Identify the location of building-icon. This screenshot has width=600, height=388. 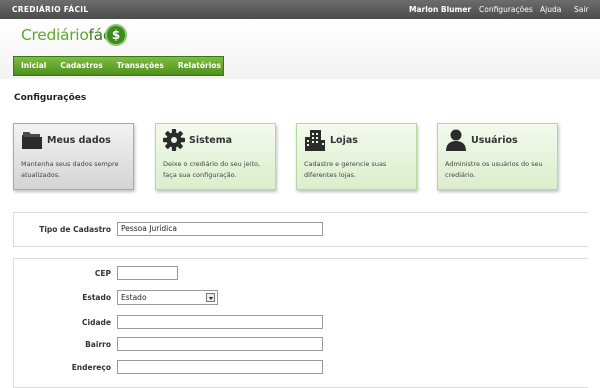
(315, 140).